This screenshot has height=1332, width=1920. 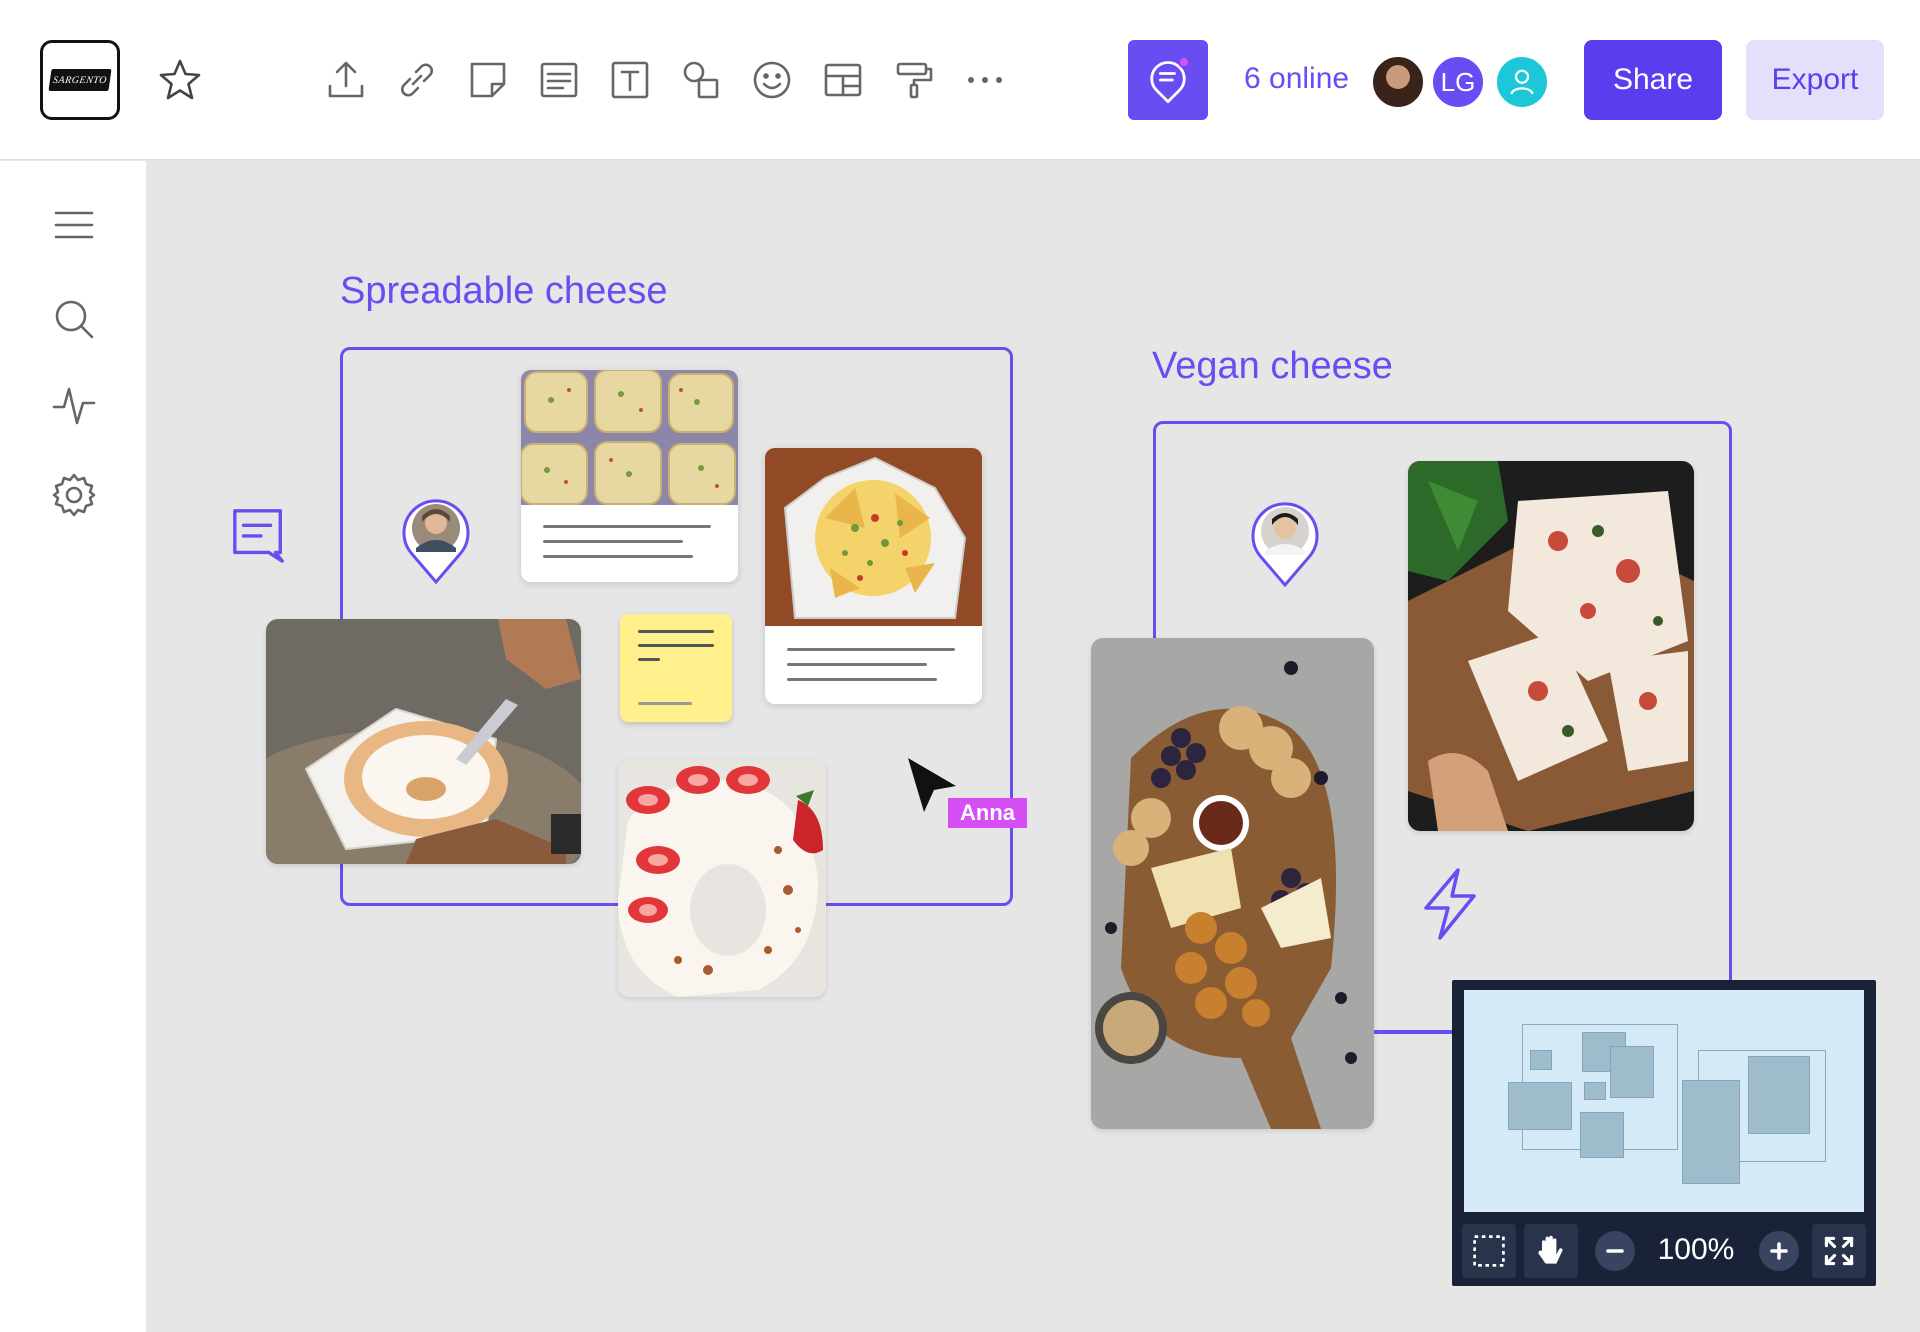 What do you see at coordinates (559, 80) in the screenshot?
I see `card-icon` at bounding box center [559, 80].